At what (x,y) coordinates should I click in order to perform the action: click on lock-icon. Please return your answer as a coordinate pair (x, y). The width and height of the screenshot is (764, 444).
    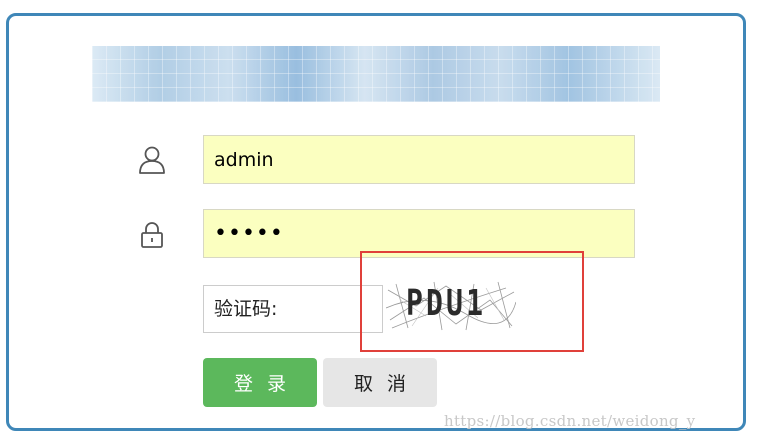
    Looking at the image, I should click on (152, 235).